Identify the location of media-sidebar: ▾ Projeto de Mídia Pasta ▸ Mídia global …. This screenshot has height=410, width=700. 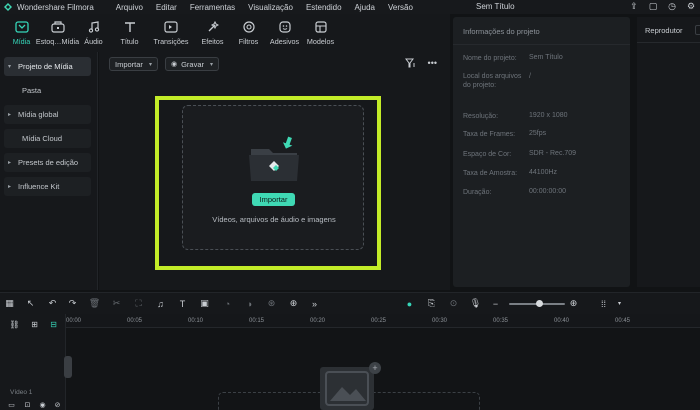
(49, 171).